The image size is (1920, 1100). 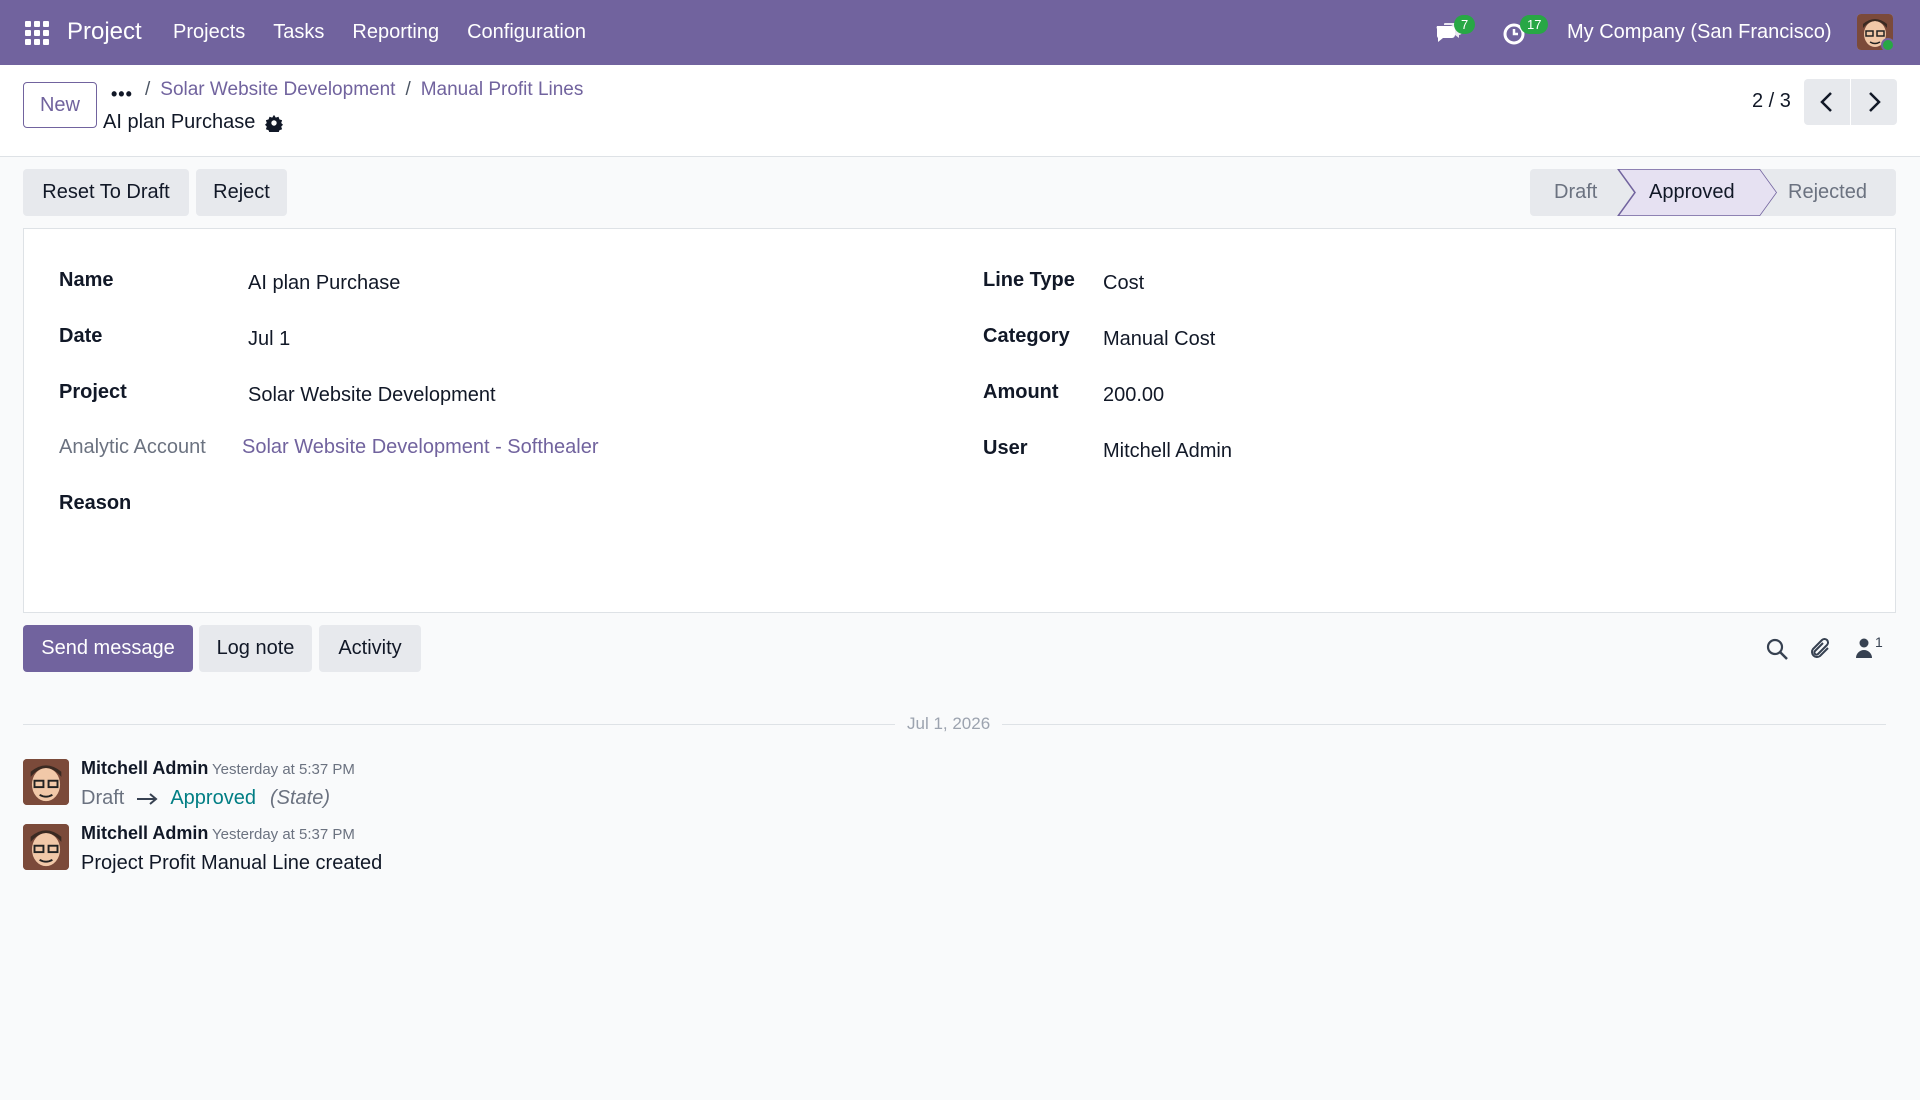 What do you see at coordinates (1879, 642) in the screenshot?
I see `followers-count: 1` at bounding box center [1879, 642].